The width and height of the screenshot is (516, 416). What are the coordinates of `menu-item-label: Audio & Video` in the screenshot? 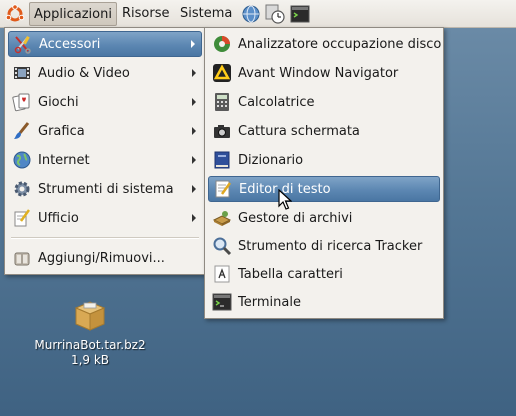 It's located at (84, 73).